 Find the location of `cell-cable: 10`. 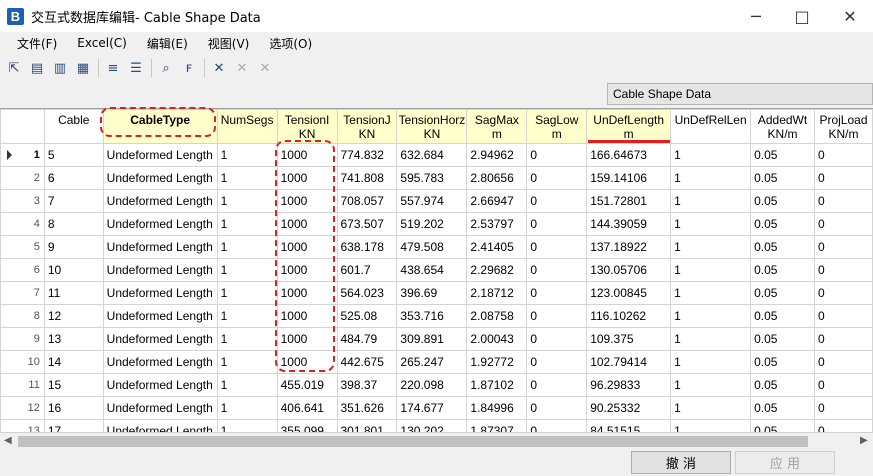

cell-cable: 10 is located at coordinates (73, 270).